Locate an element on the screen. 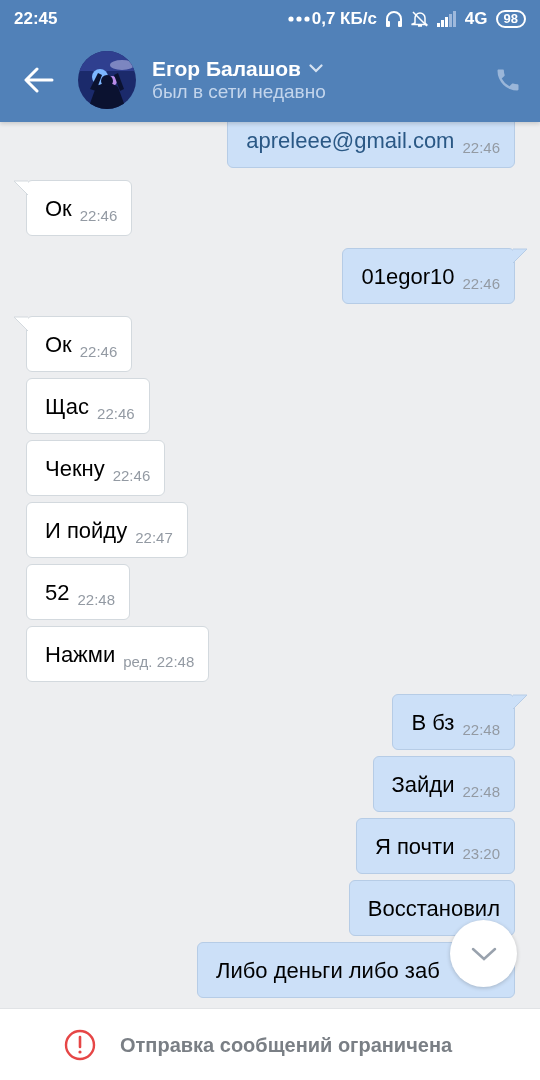  headphones-icon is located at coordinates (393, 19).